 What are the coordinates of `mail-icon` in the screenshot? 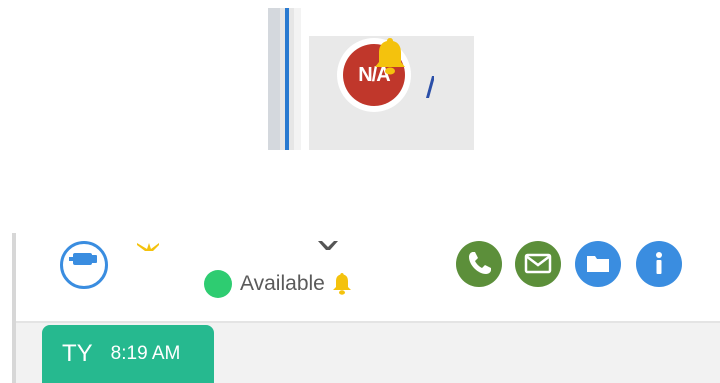 It's located at (538, 263).